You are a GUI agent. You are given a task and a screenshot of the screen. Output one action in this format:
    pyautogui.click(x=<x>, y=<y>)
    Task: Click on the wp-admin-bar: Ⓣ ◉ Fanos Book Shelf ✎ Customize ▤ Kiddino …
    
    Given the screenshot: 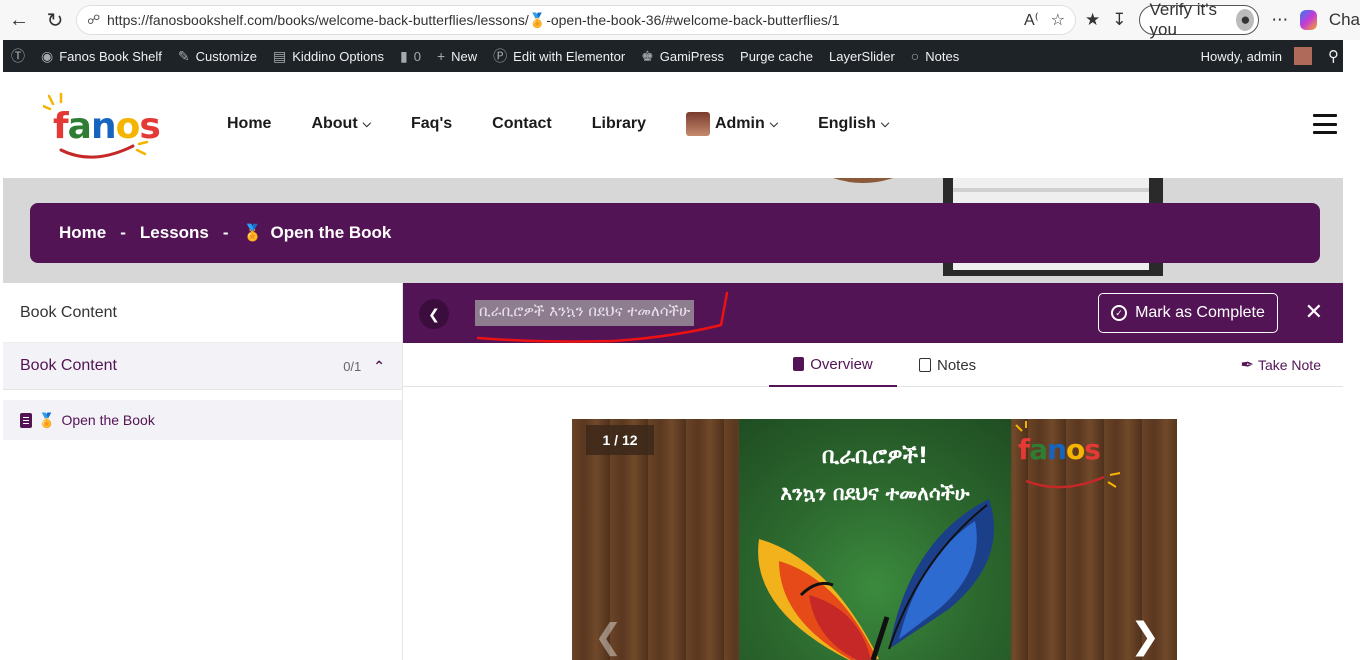 What is the action you would take?
    pyautogui.click(x=673, y=56)
    